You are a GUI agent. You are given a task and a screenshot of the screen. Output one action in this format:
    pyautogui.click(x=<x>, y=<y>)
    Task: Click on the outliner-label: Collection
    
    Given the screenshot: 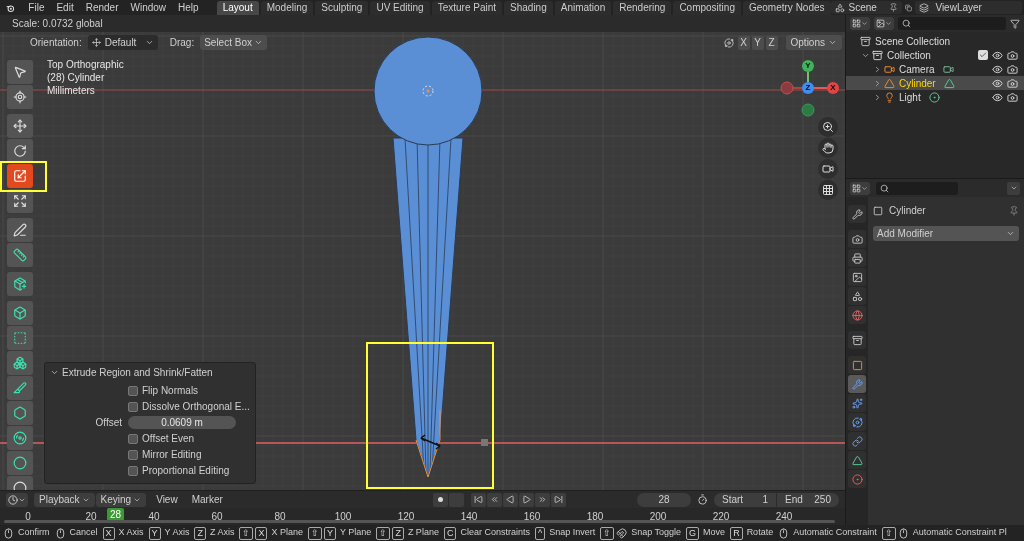 What is the action you would take?
    pyautogui.click(x=909, y=55)
    